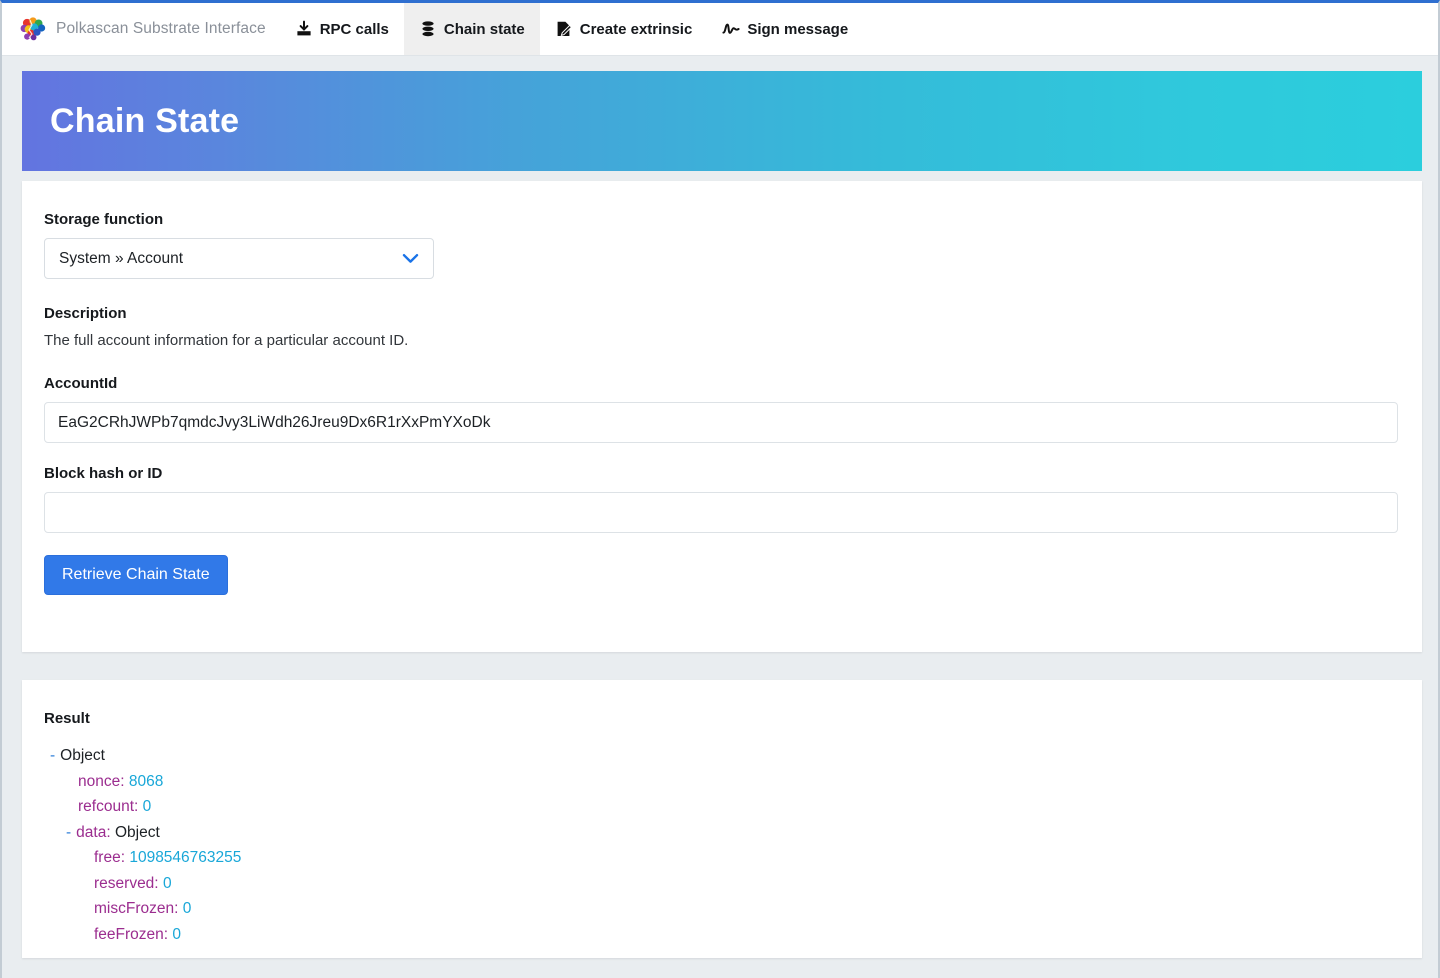 This screenshot has height=978, width=1440. I want to click on misc-frozen-value: 0, so click(187, 908).